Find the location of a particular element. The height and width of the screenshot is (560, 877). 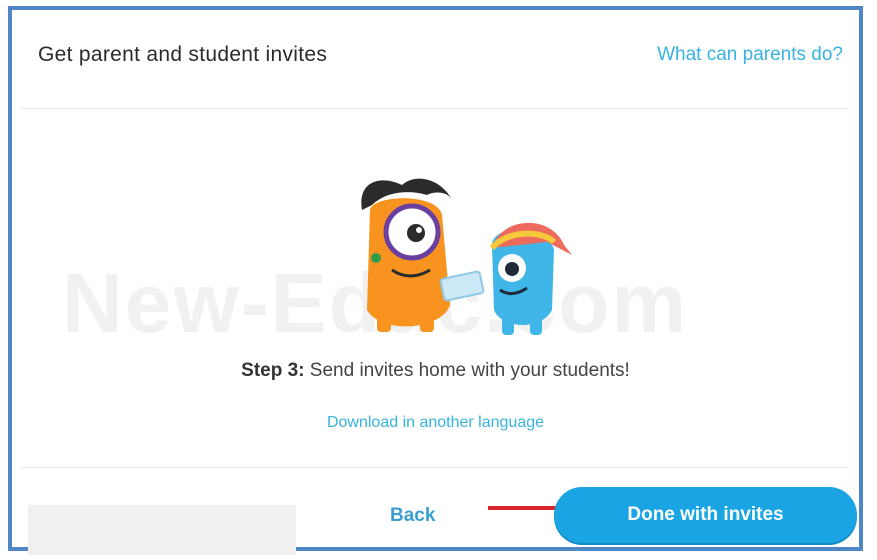

orange-monster-icon is located at coordinates (406, 255).